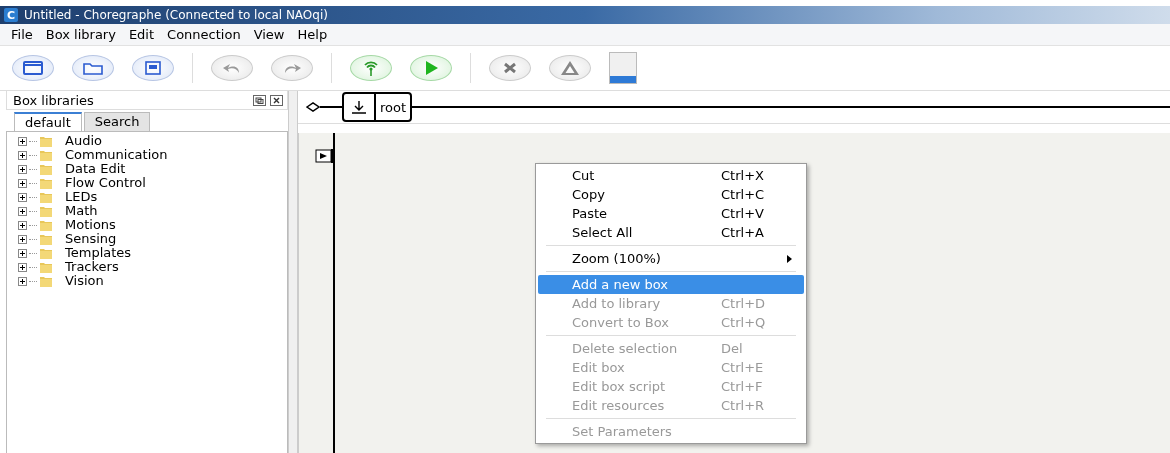 The image size is (1170, 453). I want to click on open-button, so click(93, 68).